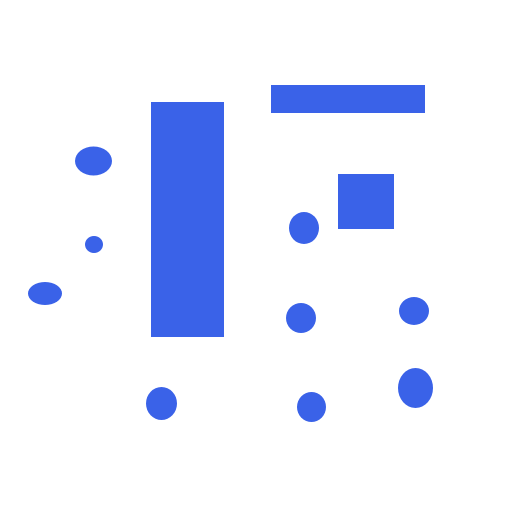 The height and width of the screenshot is (512, 512). Describe the element at coordinates (366, 201) in the screenshot. I see `square` at that location.